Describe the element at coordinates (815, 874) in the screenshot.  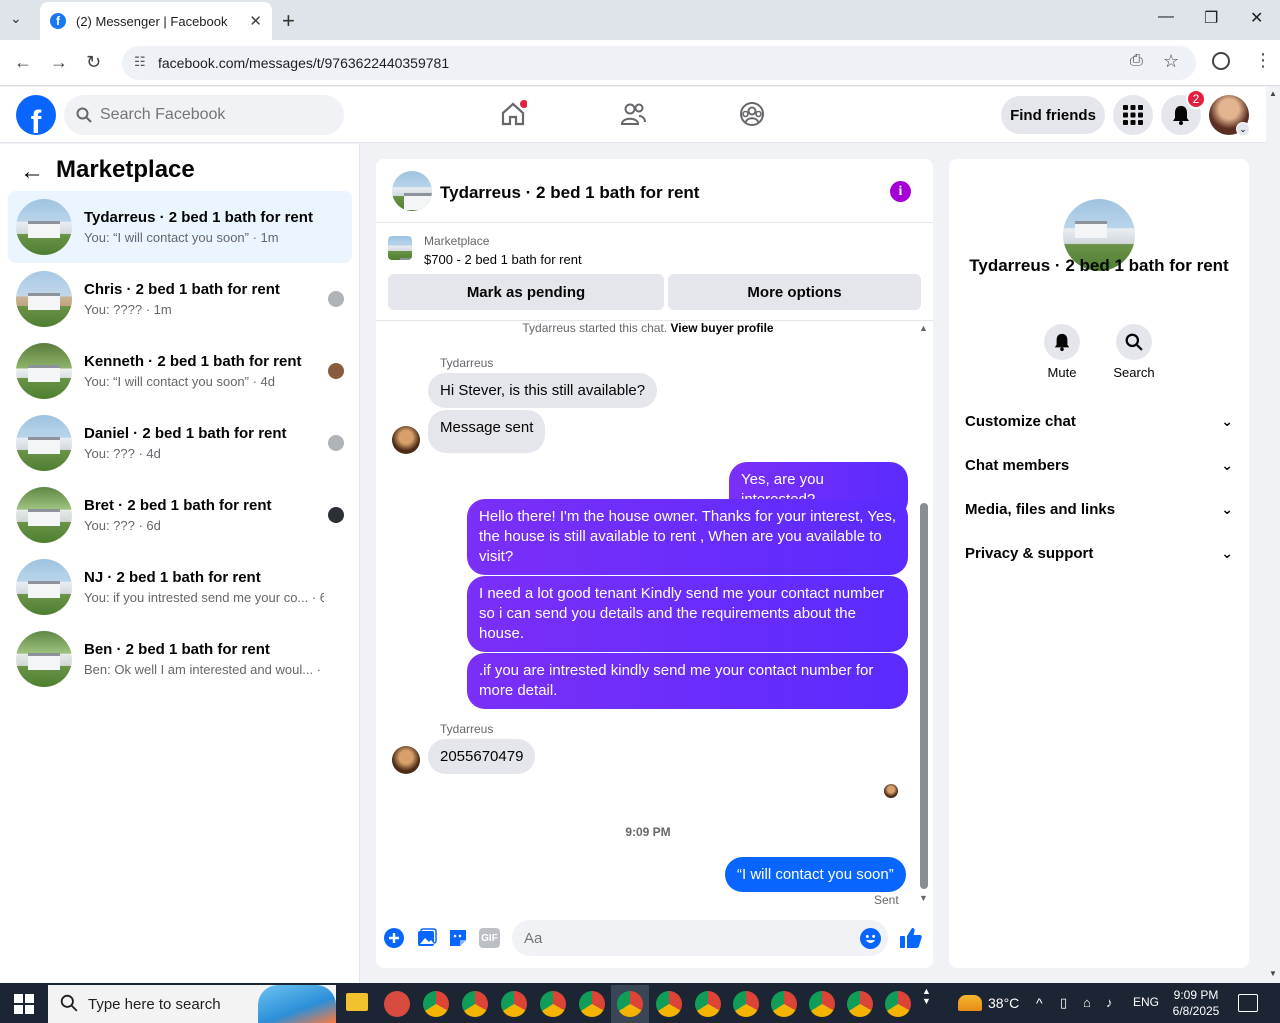
I see `outgoing-message: “I will contact you soon”` at that location.